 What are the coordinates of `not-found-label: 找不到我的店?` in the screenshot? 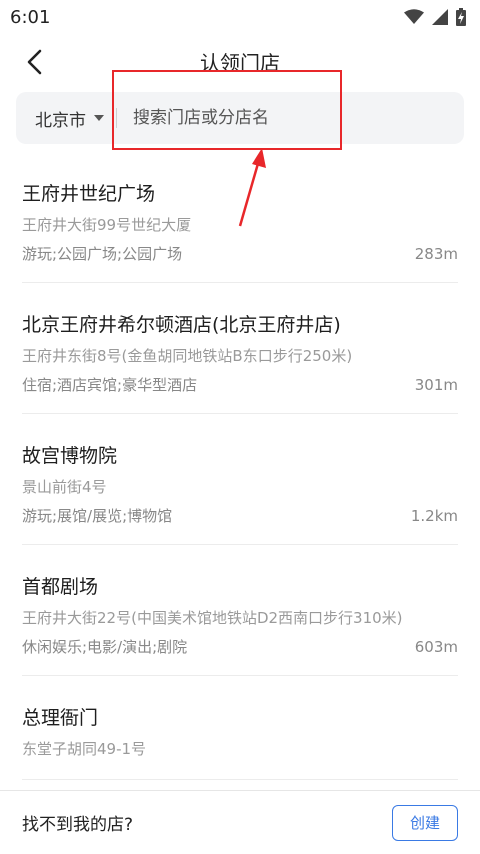 It's located at (78, 825).